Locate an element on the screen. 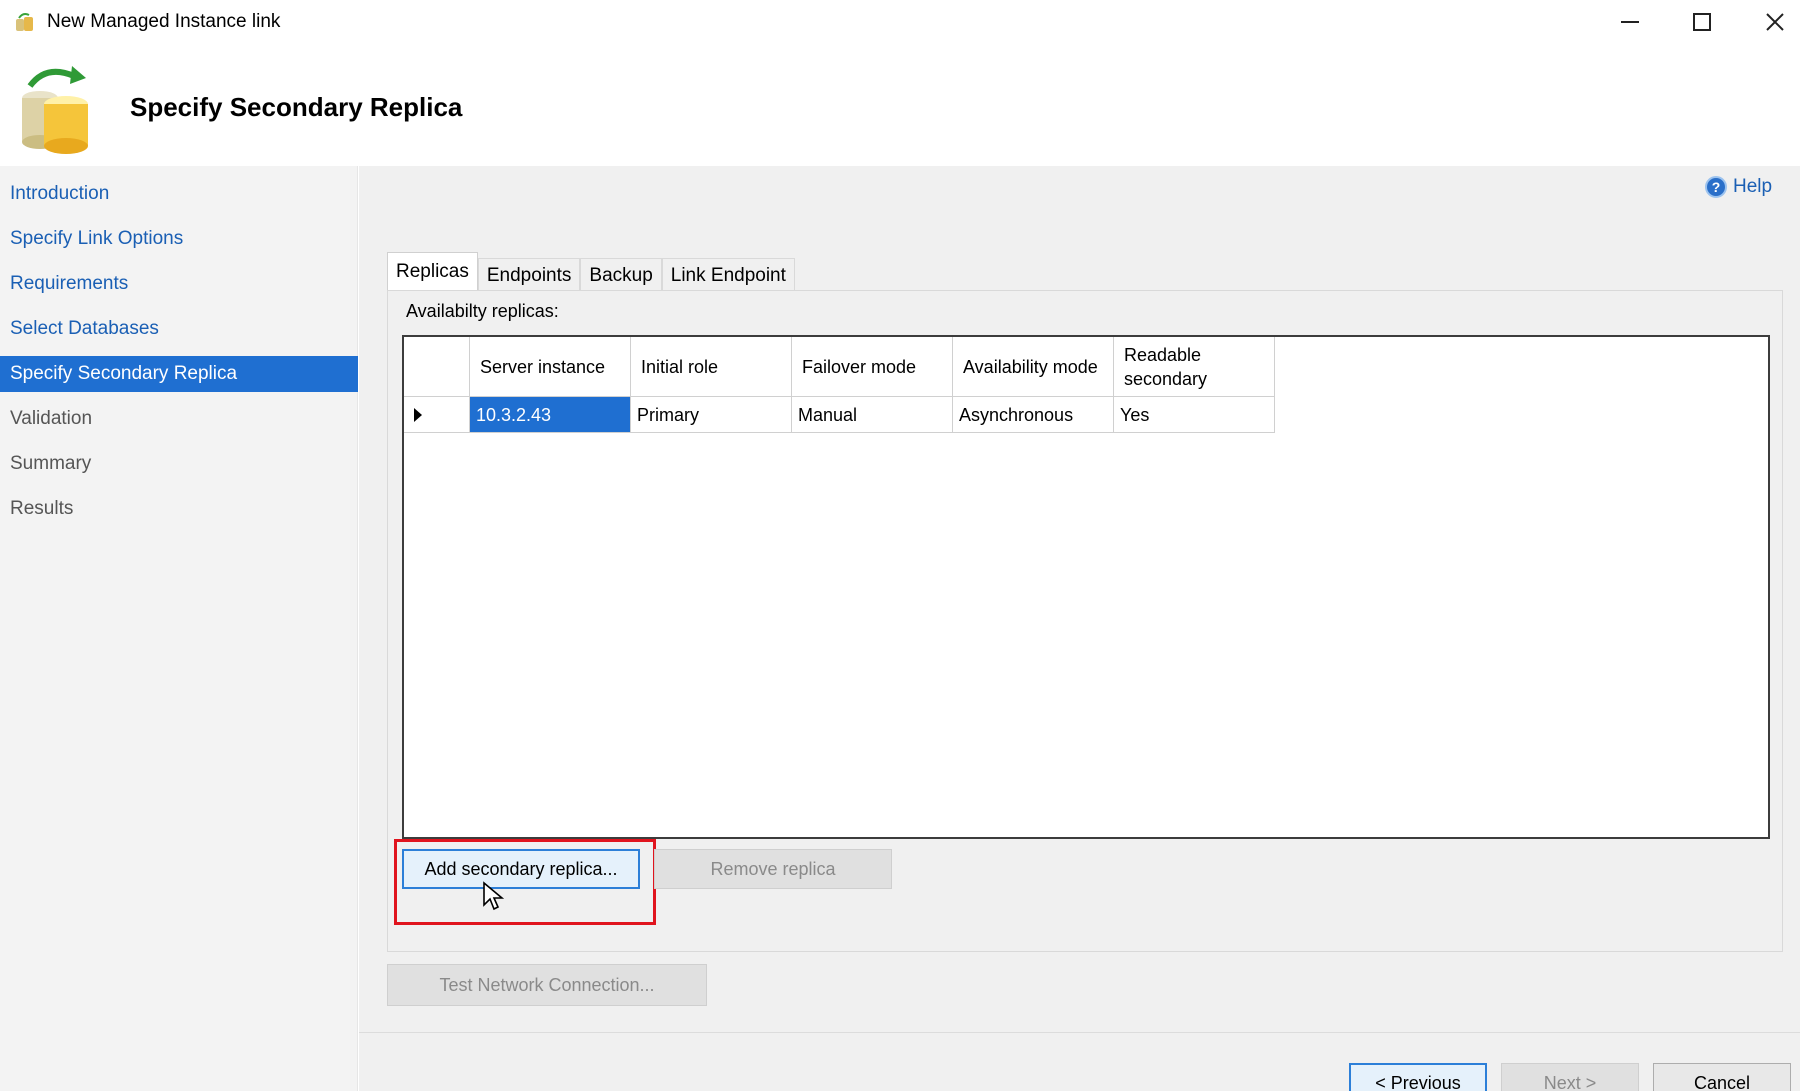  column-header-initial-role: Initial role is located at coordinates (711, 367).